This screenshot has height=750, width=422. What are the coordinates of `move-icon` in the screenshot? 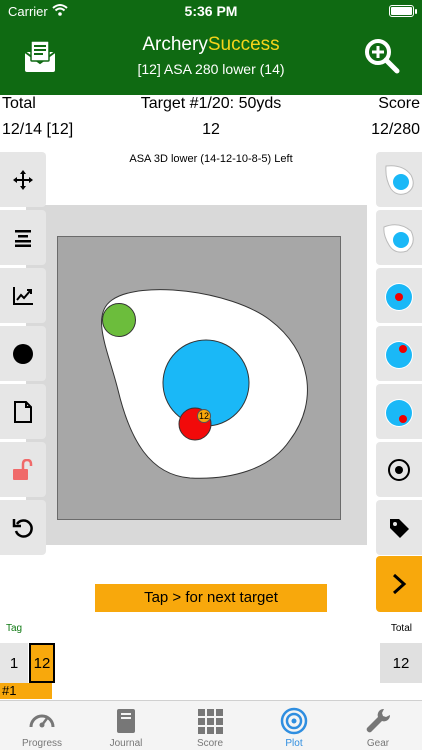 It's located at (23, 179).